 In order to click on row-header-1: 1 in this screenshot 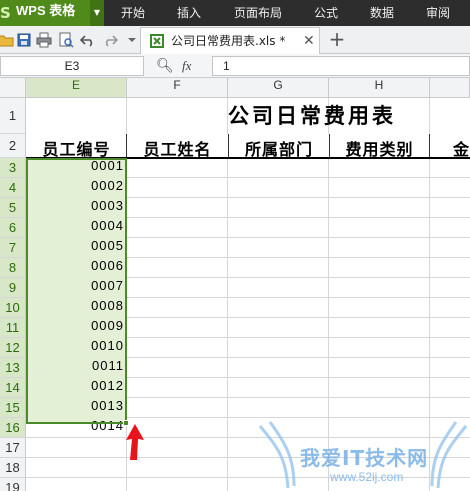, I will do `click(13, 116)`.